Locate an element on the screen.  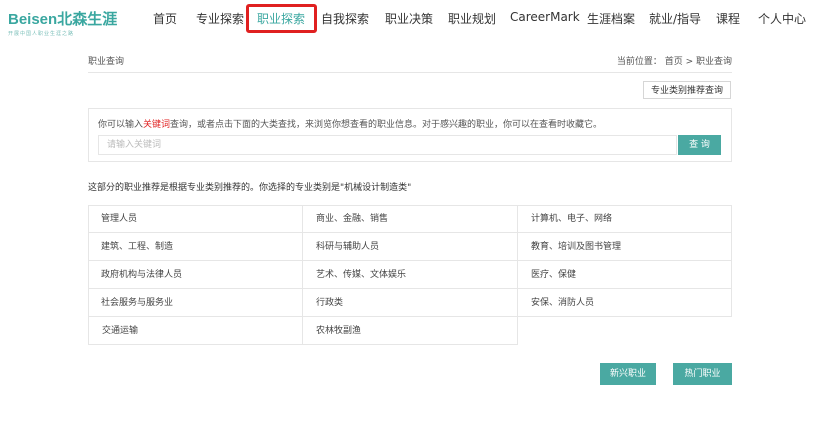
nav-item-employment-guide: 就业/指导 is located at coordinates (675, 18).